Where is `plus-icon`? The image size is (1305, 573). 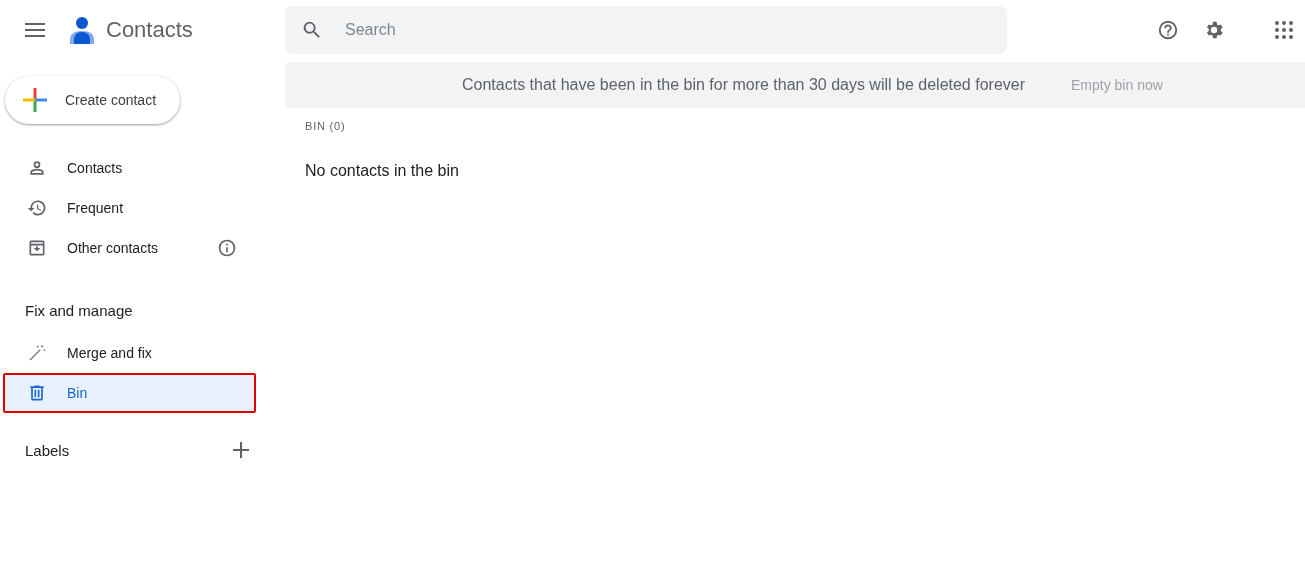
plus-icon is located at coordinates (35, 100).